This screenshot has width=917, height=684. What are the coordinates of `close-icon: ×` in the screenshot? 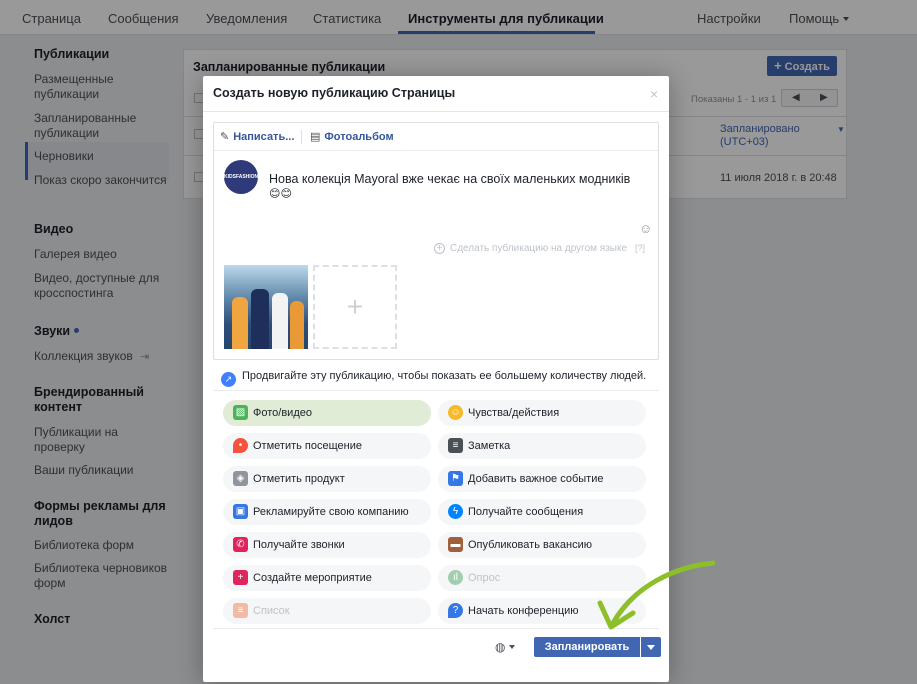 It's located at (654, 94).